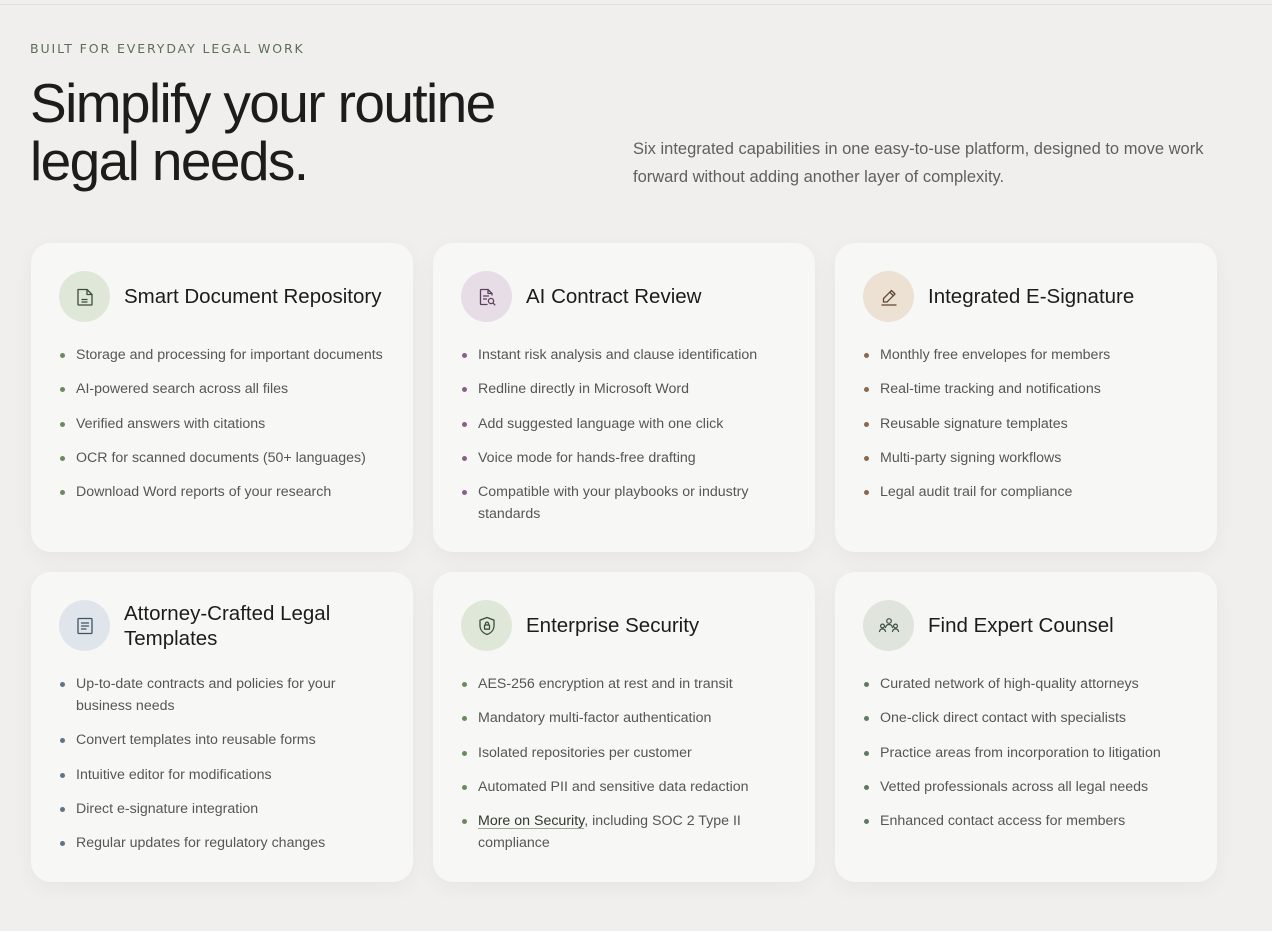 The height and width of the screenshot is (933, 1272). Describe the element at coordinates (626, 424) in the screenshot. I see `list-item: Add suggested language with one click` at that location.